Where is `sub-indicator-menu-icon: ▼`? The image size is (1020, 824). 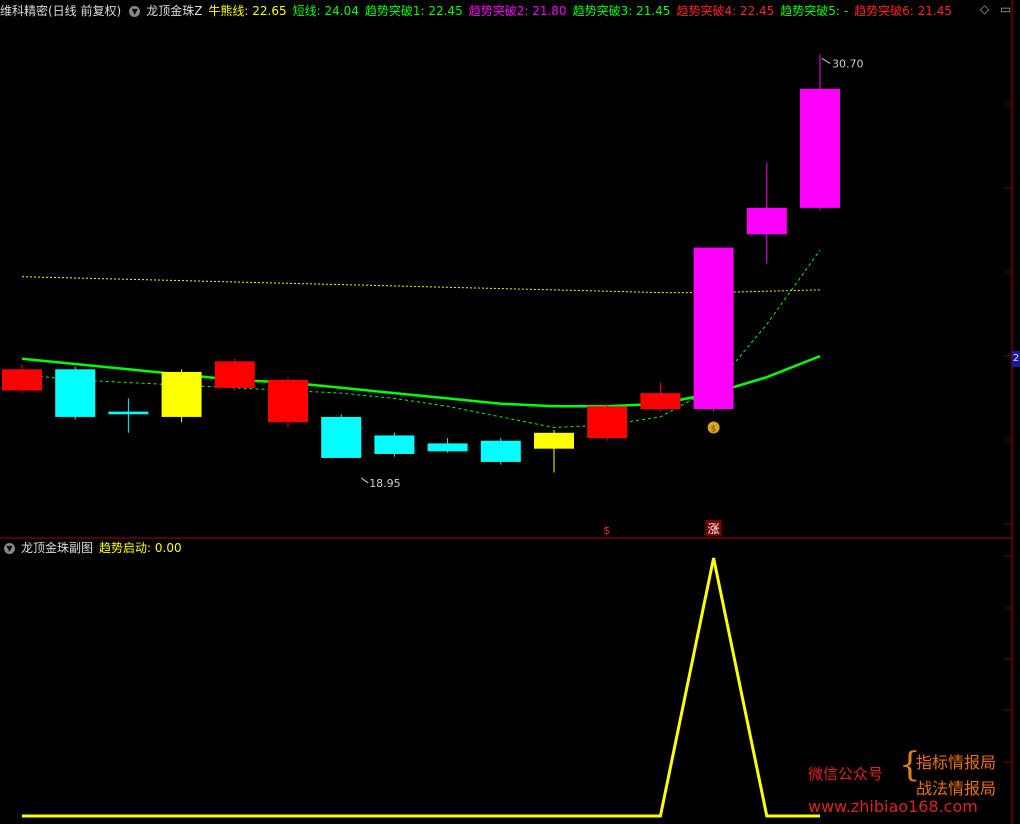 sub-indicator-menu-icon: ▼ is located at coordinates (9, 548).